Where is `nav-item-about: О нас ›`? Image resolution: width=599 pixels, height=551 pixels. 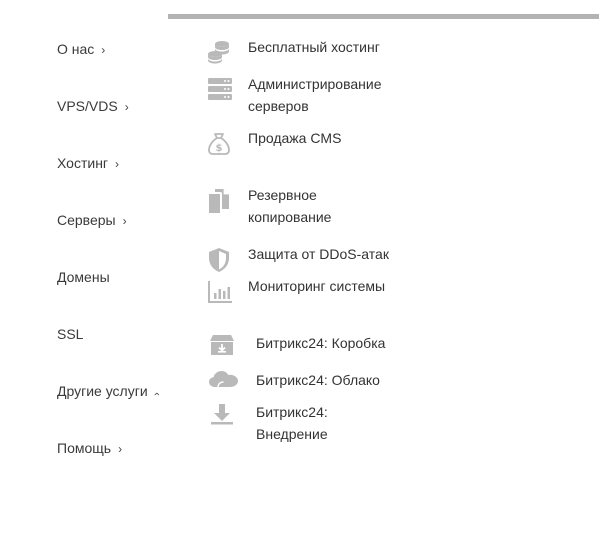 nav-item-about: О нас › is located at coordinates (81, 49).